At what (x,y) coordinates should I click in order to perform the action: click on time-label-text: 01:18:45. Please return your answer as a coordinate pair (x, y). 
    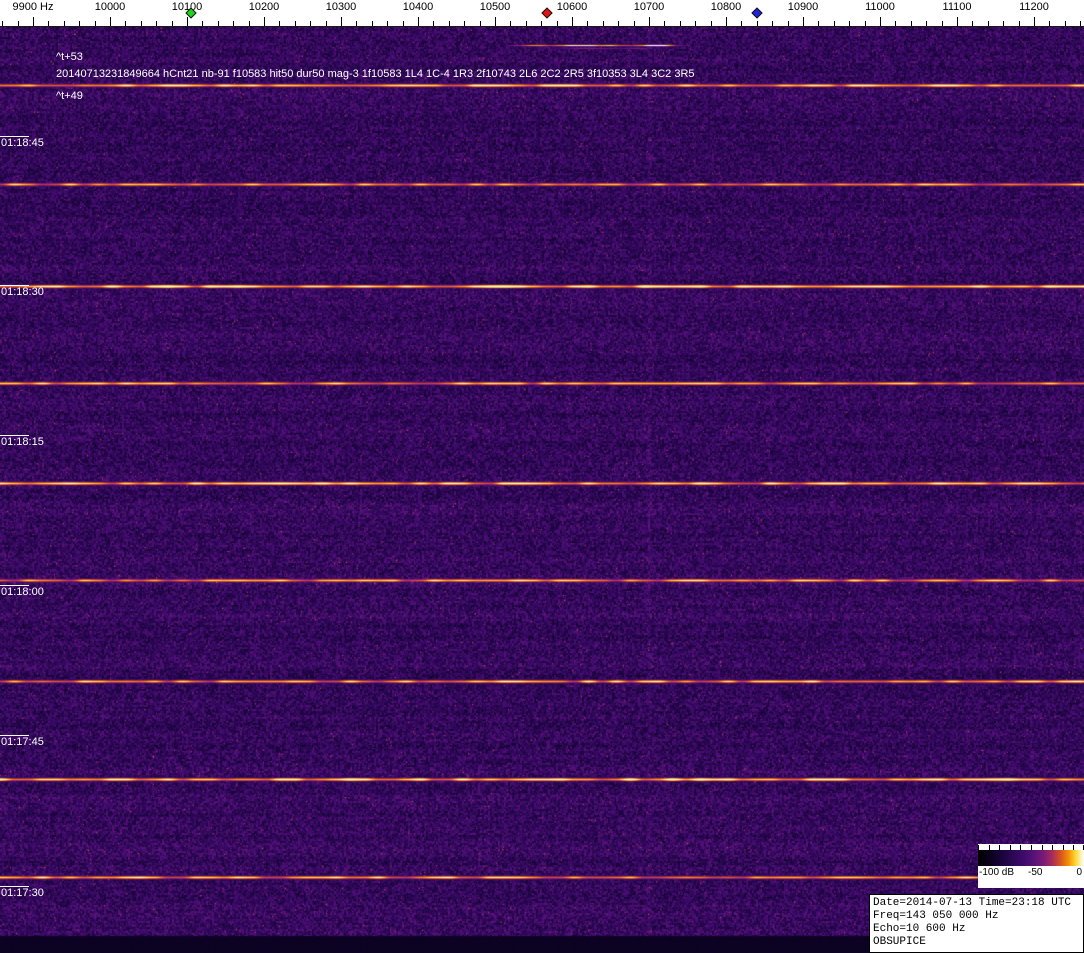
    Looking at the image, I should click on (22, 143).